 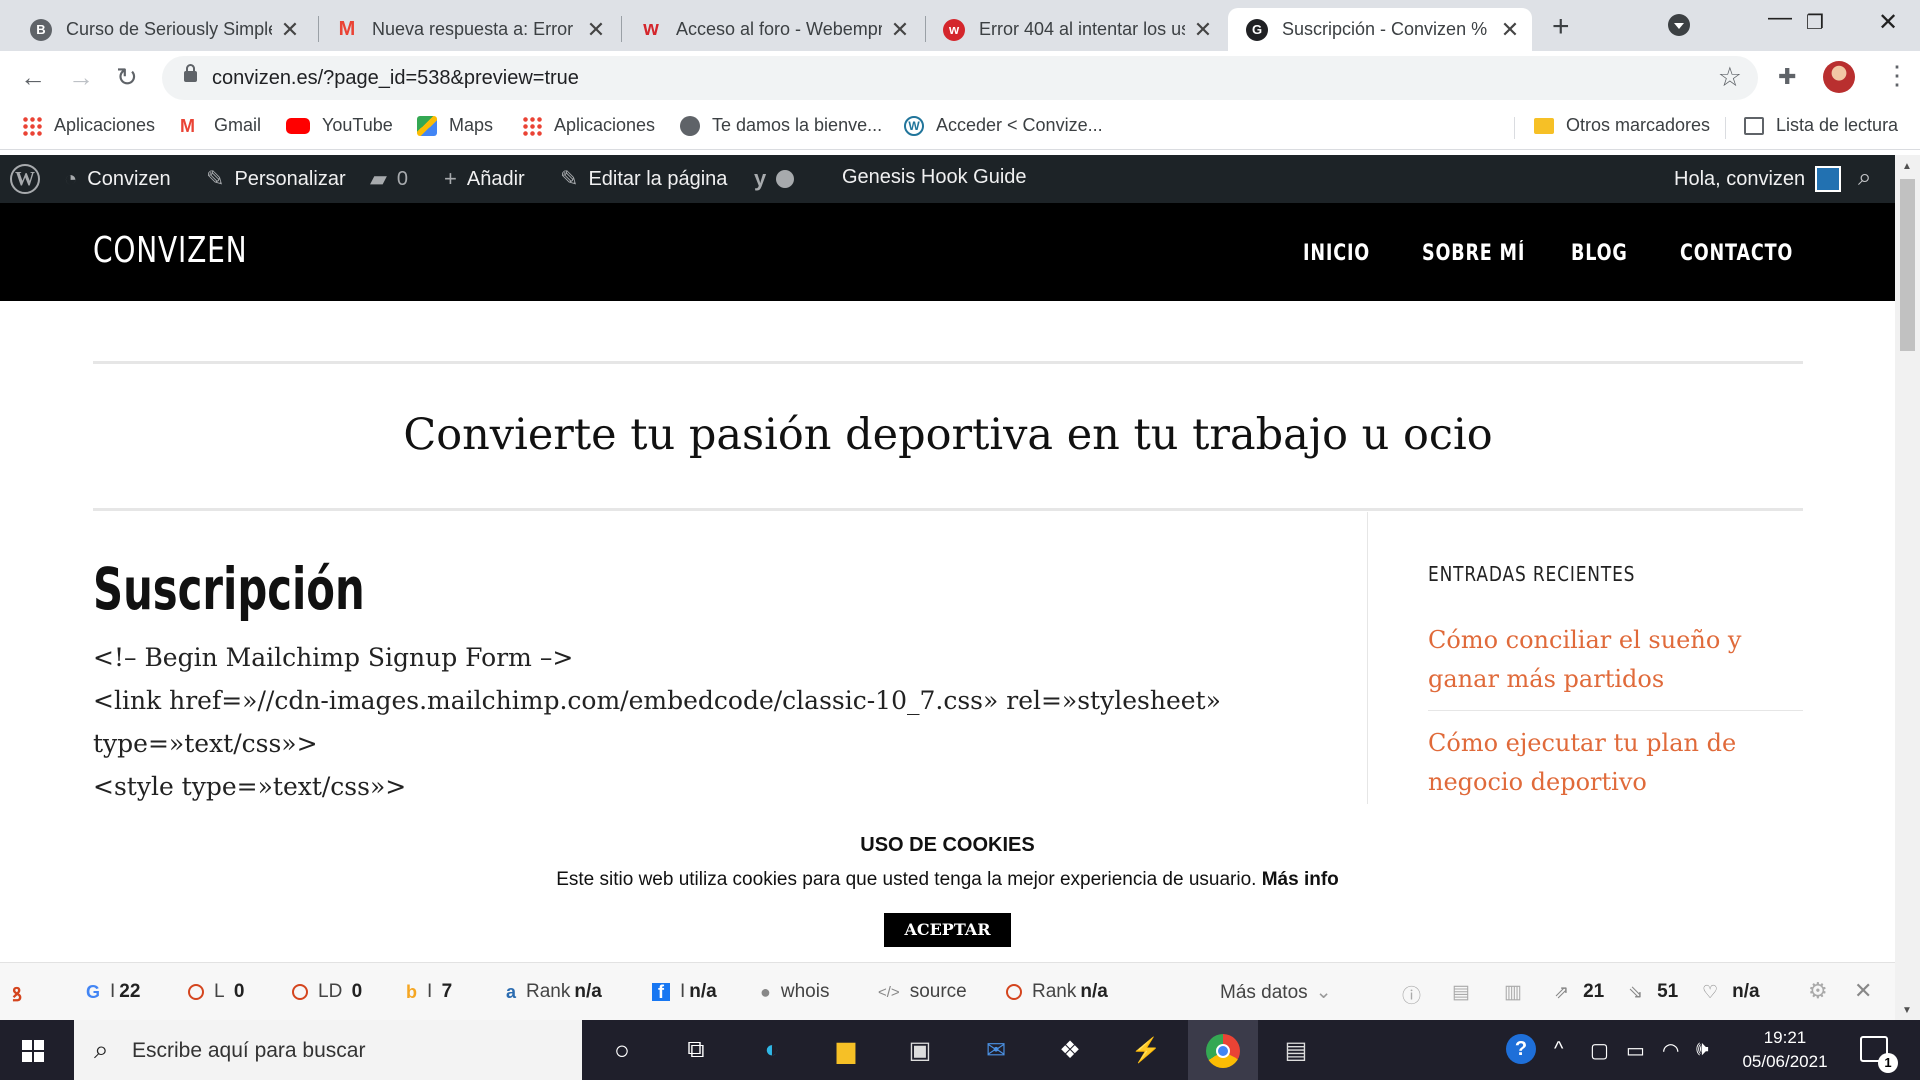 What do you see at coordinates (1513, 992) in the screenshot?
I see `page-icon: ▥` at bounding box center [1513, 992].